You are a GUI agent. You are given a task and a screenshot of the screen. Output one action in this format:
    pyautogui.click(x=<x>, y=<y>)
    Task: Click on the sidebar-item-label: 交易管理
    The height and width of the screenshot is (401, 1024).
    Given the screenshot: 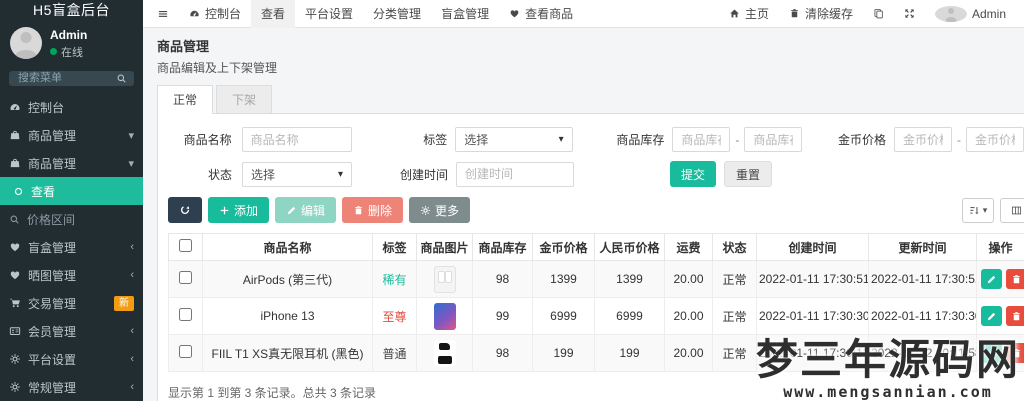 What is the action you would take?
    pyautogui.click(x=52, y=303)
    